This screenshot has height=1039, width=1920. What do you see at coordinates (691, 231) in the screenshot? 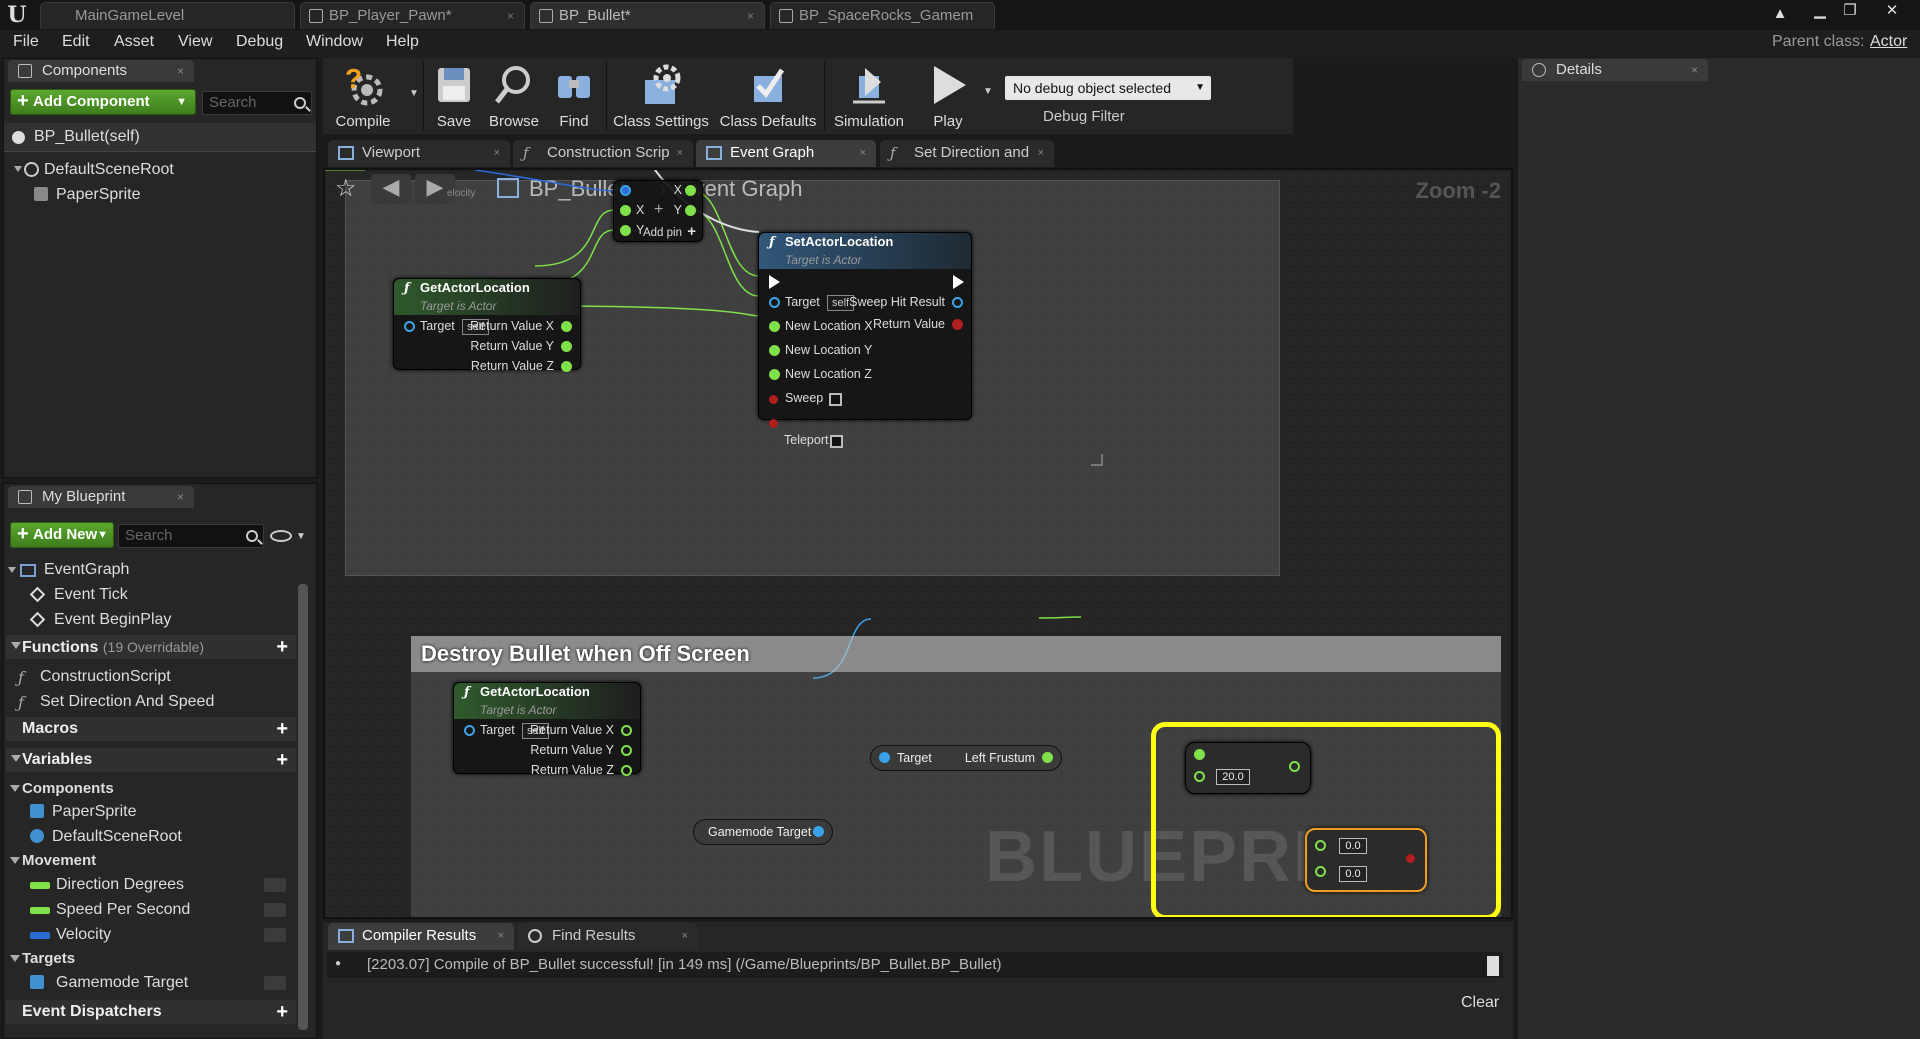
I see `plus-icon: +` at bounding box center [691, 231].